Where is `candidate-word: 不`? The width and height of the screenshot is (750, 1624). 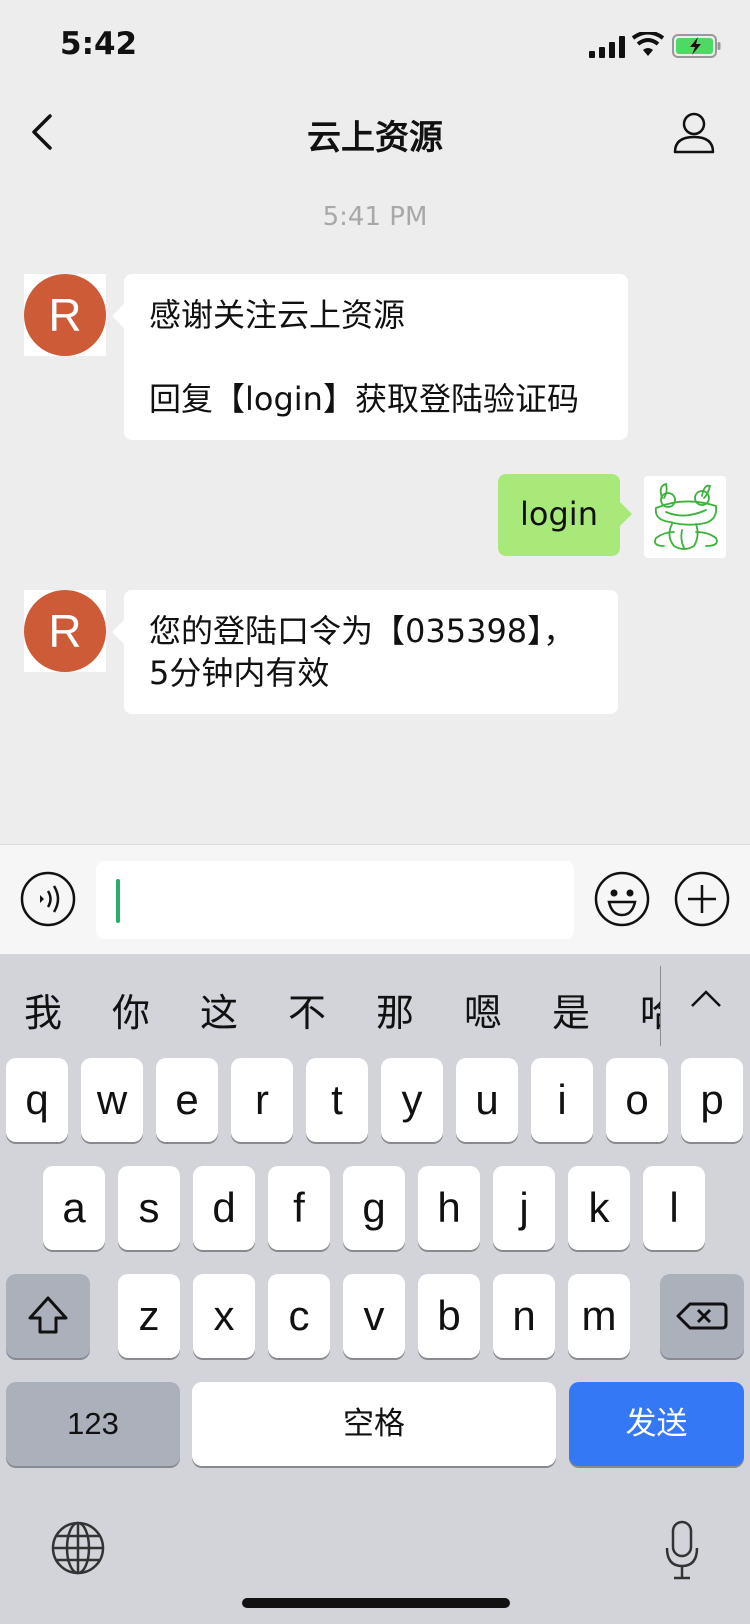 candidate-word: 不 is located at coordinates (307, 1009).